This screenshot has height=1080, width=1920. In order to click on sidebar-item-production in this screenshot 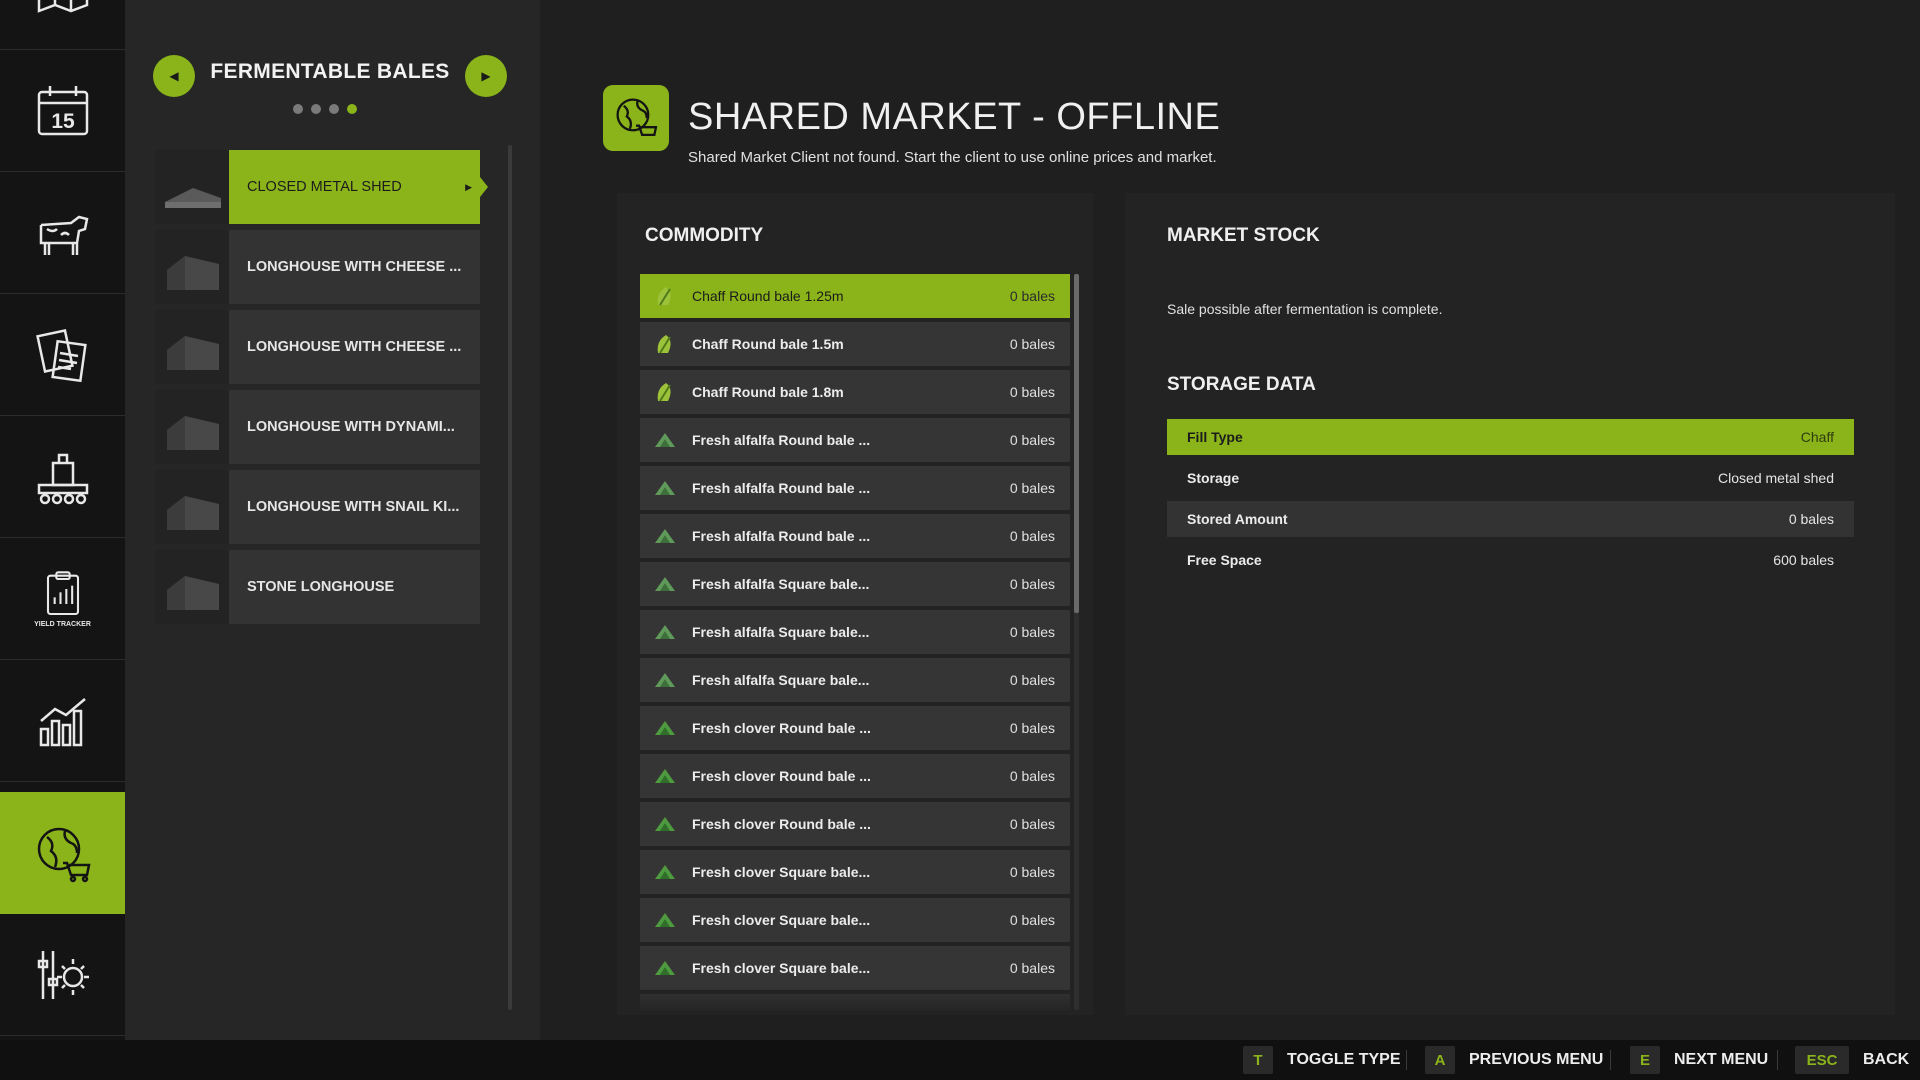, I will do `click(62, 477)`.